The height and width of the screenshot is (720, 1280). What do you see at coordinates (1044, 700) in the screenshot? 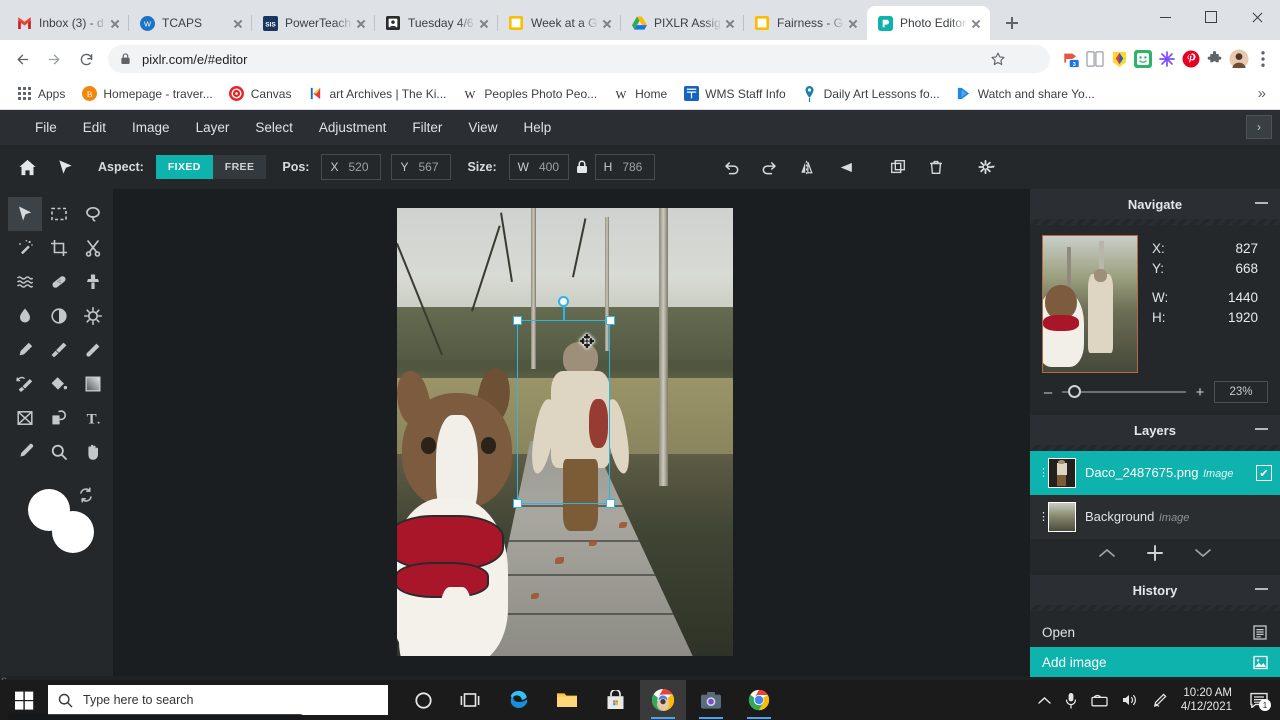
I see `show-hidden-icons-chevron` at bounding box center [1044, 700].